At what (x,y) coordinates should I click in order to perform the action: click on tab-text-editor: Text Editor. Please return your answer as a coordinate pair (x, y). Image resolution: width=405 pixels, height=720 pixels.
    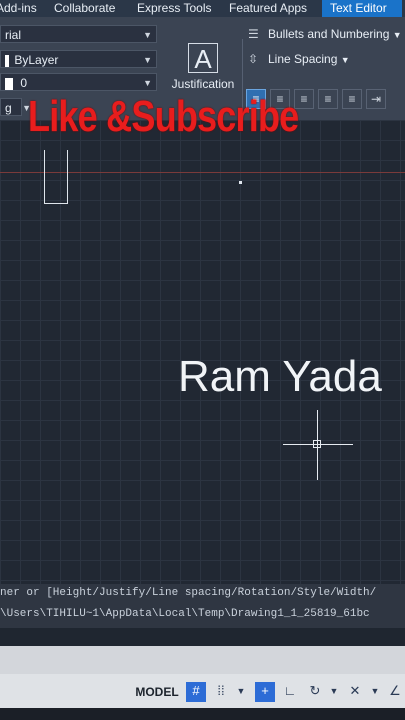
    Looking at the image, I should click on (362, 8).